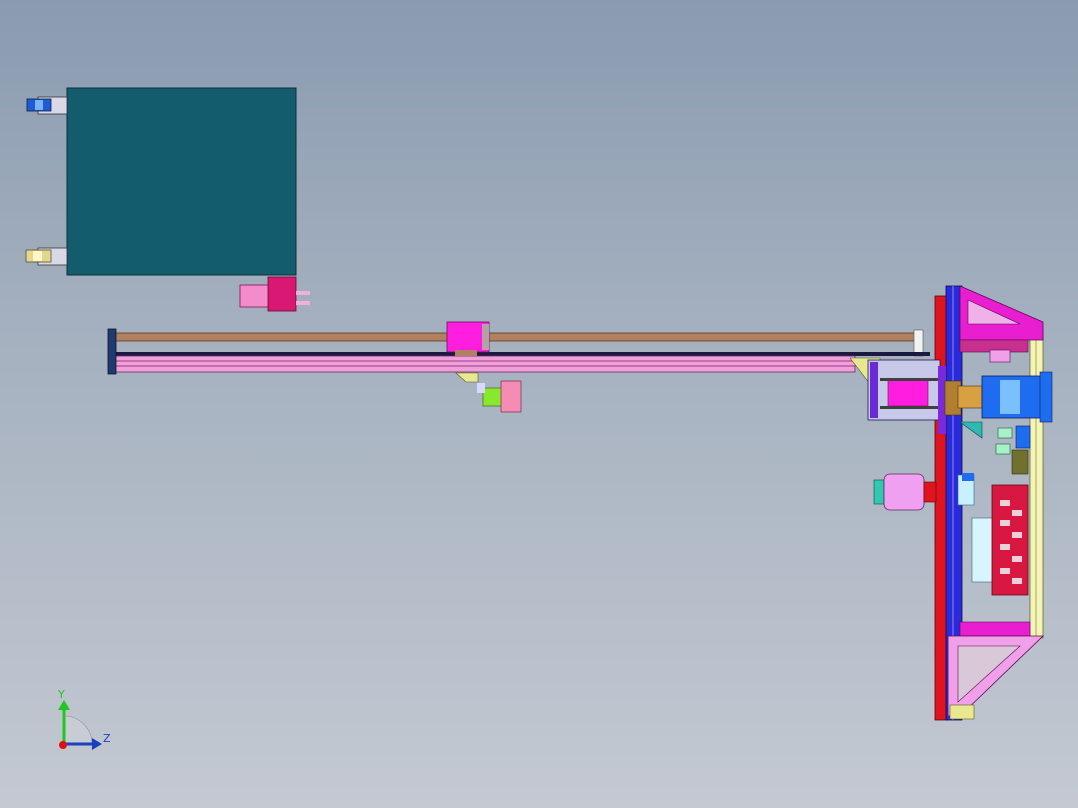  What do you see at coordinates (467, 377) in the screenshot?
I see `sensor-bracket` at bounding box center [467, 377].